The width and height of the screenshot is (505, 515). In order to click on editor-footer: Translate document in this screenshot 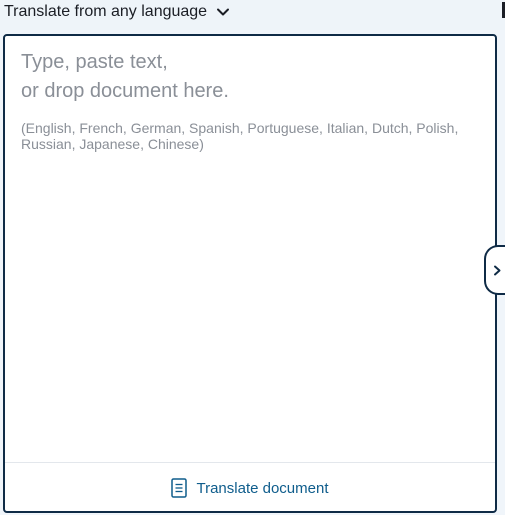, I will do `click(250, 486)`.